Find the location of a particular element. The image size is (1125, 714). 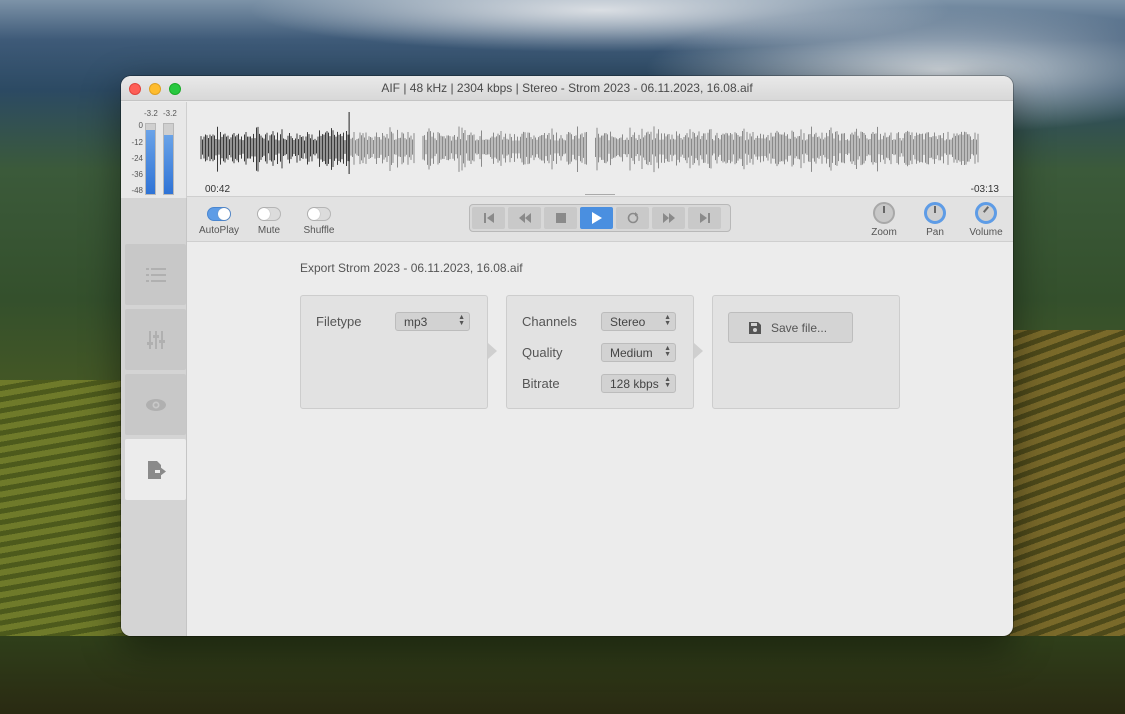

peak-right: -3.2 is located at coordinates (170, 113).